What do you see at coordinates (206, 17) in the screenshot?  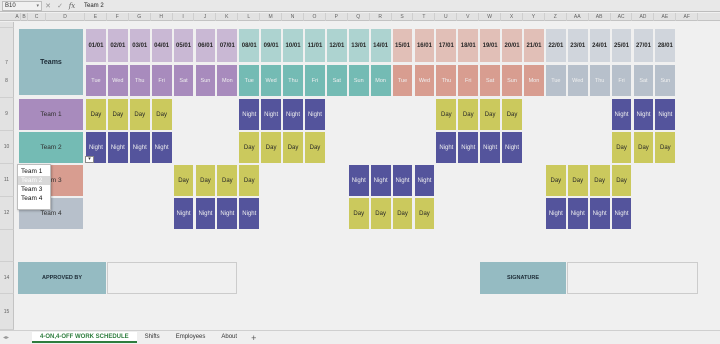 I see `column-header: J` at bounding box center [206, 17].